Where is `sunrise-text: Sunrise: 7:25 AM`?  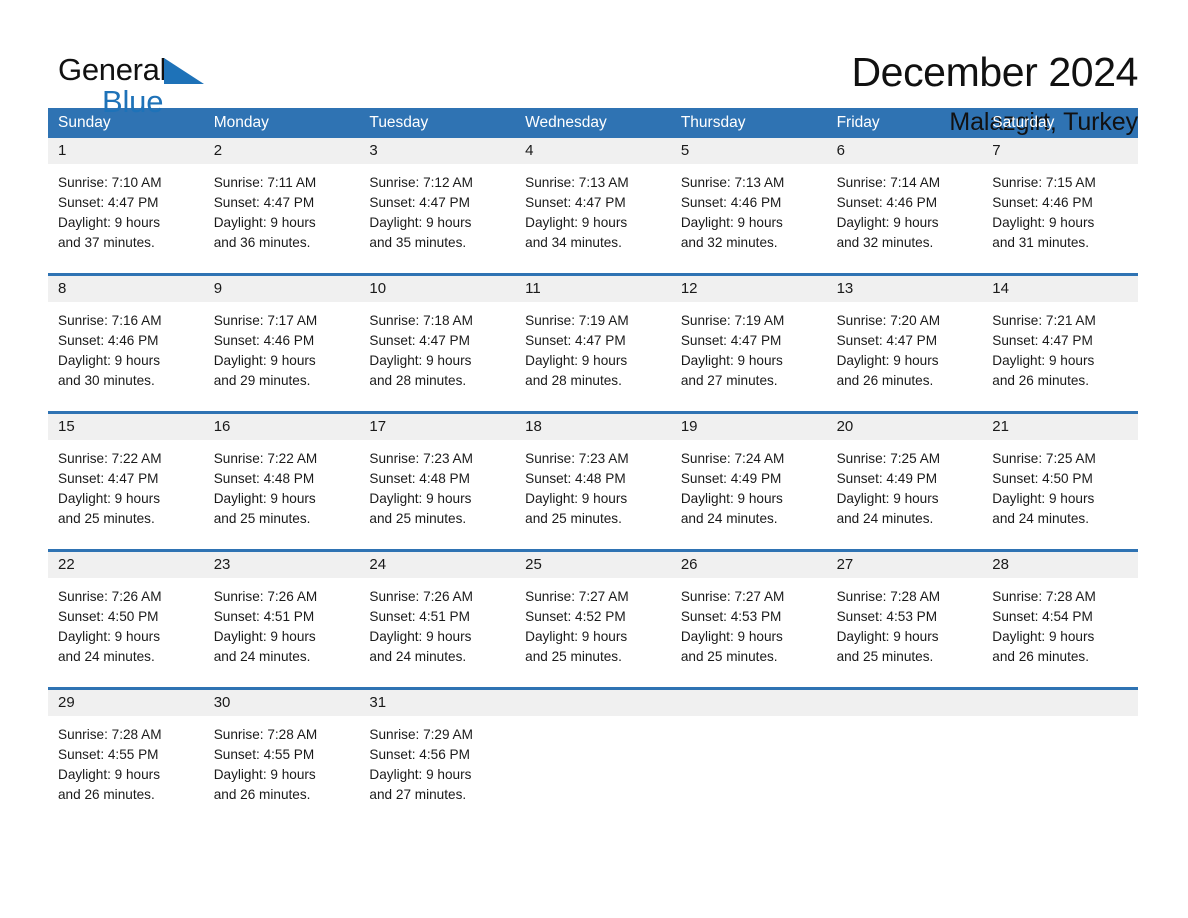 sunrise-text: Sunrise: 7:25 AM is located at coordinates (888, 458).